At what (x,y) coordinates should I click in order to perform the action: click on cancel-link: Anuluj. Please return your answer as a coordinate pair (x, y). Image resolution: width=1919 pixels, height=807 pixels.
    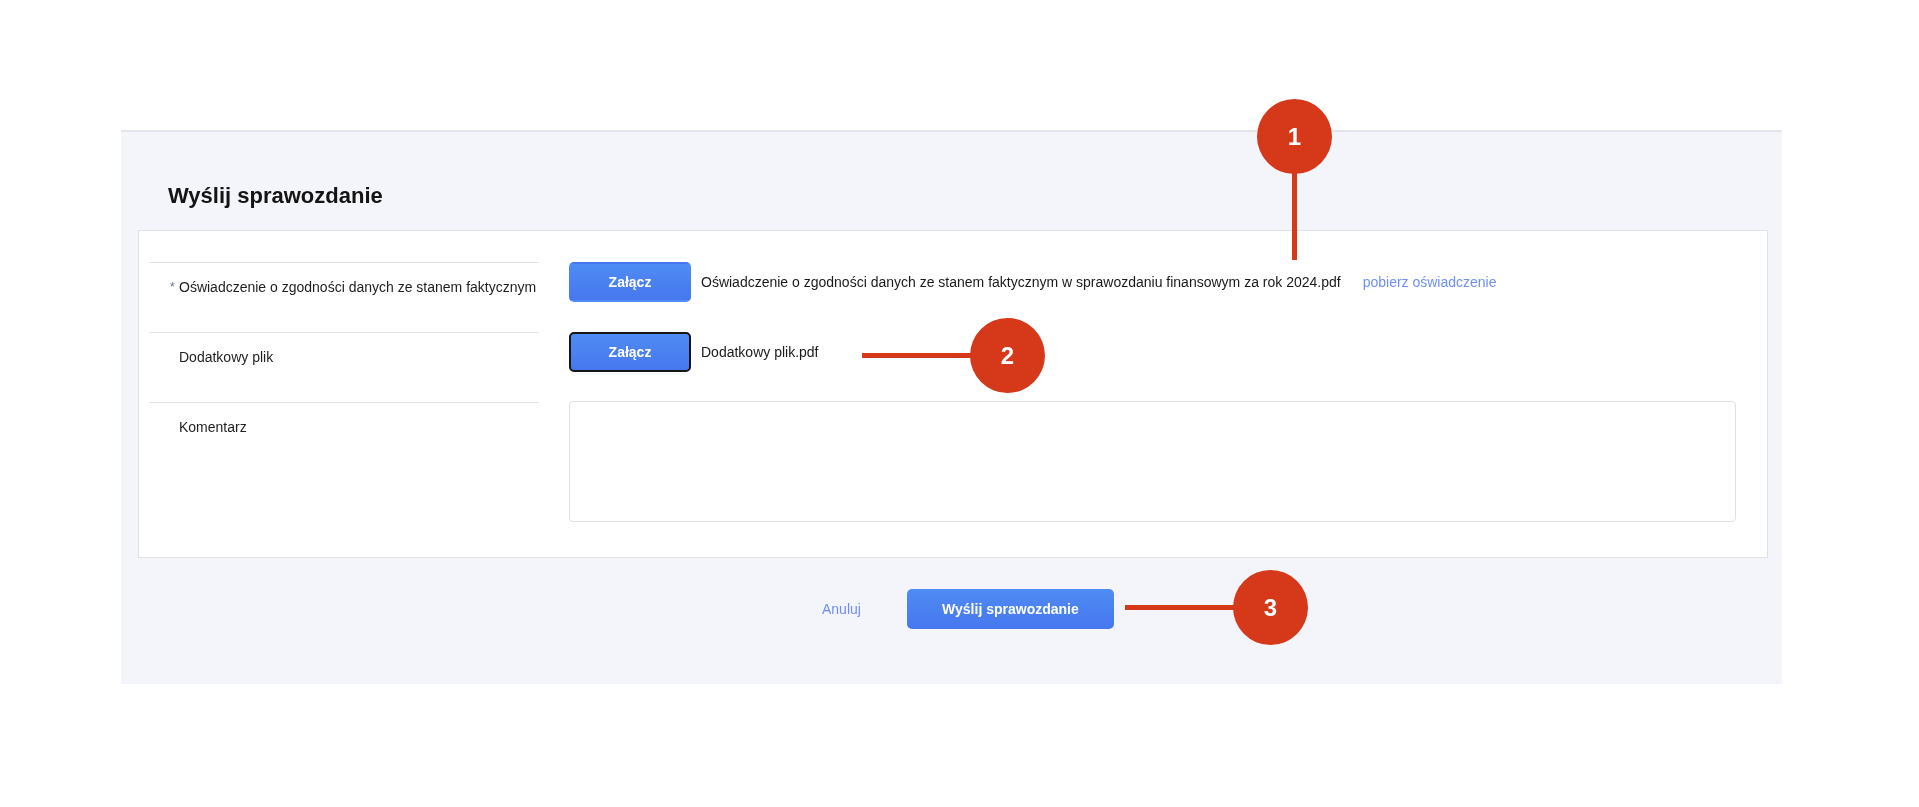
    Looking at the image, I should click on (841, 609).